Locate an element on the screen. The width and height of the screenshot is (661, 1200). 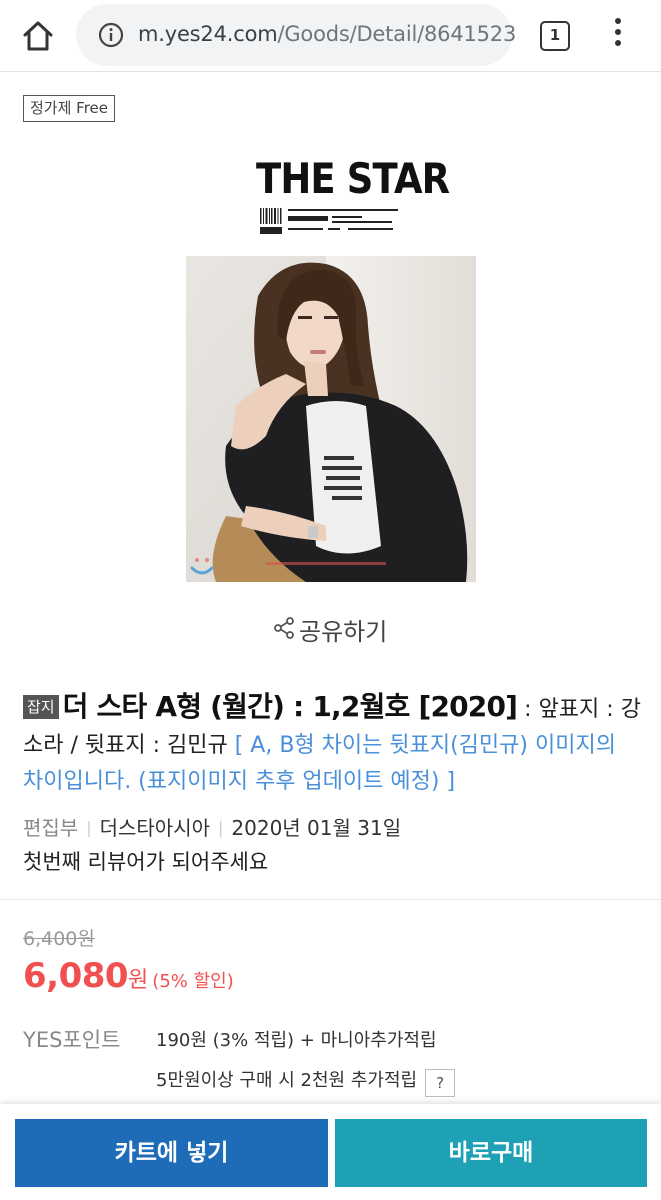
sale-price: 6,080원 (5% 할인) is located at coordinates (128, 976).